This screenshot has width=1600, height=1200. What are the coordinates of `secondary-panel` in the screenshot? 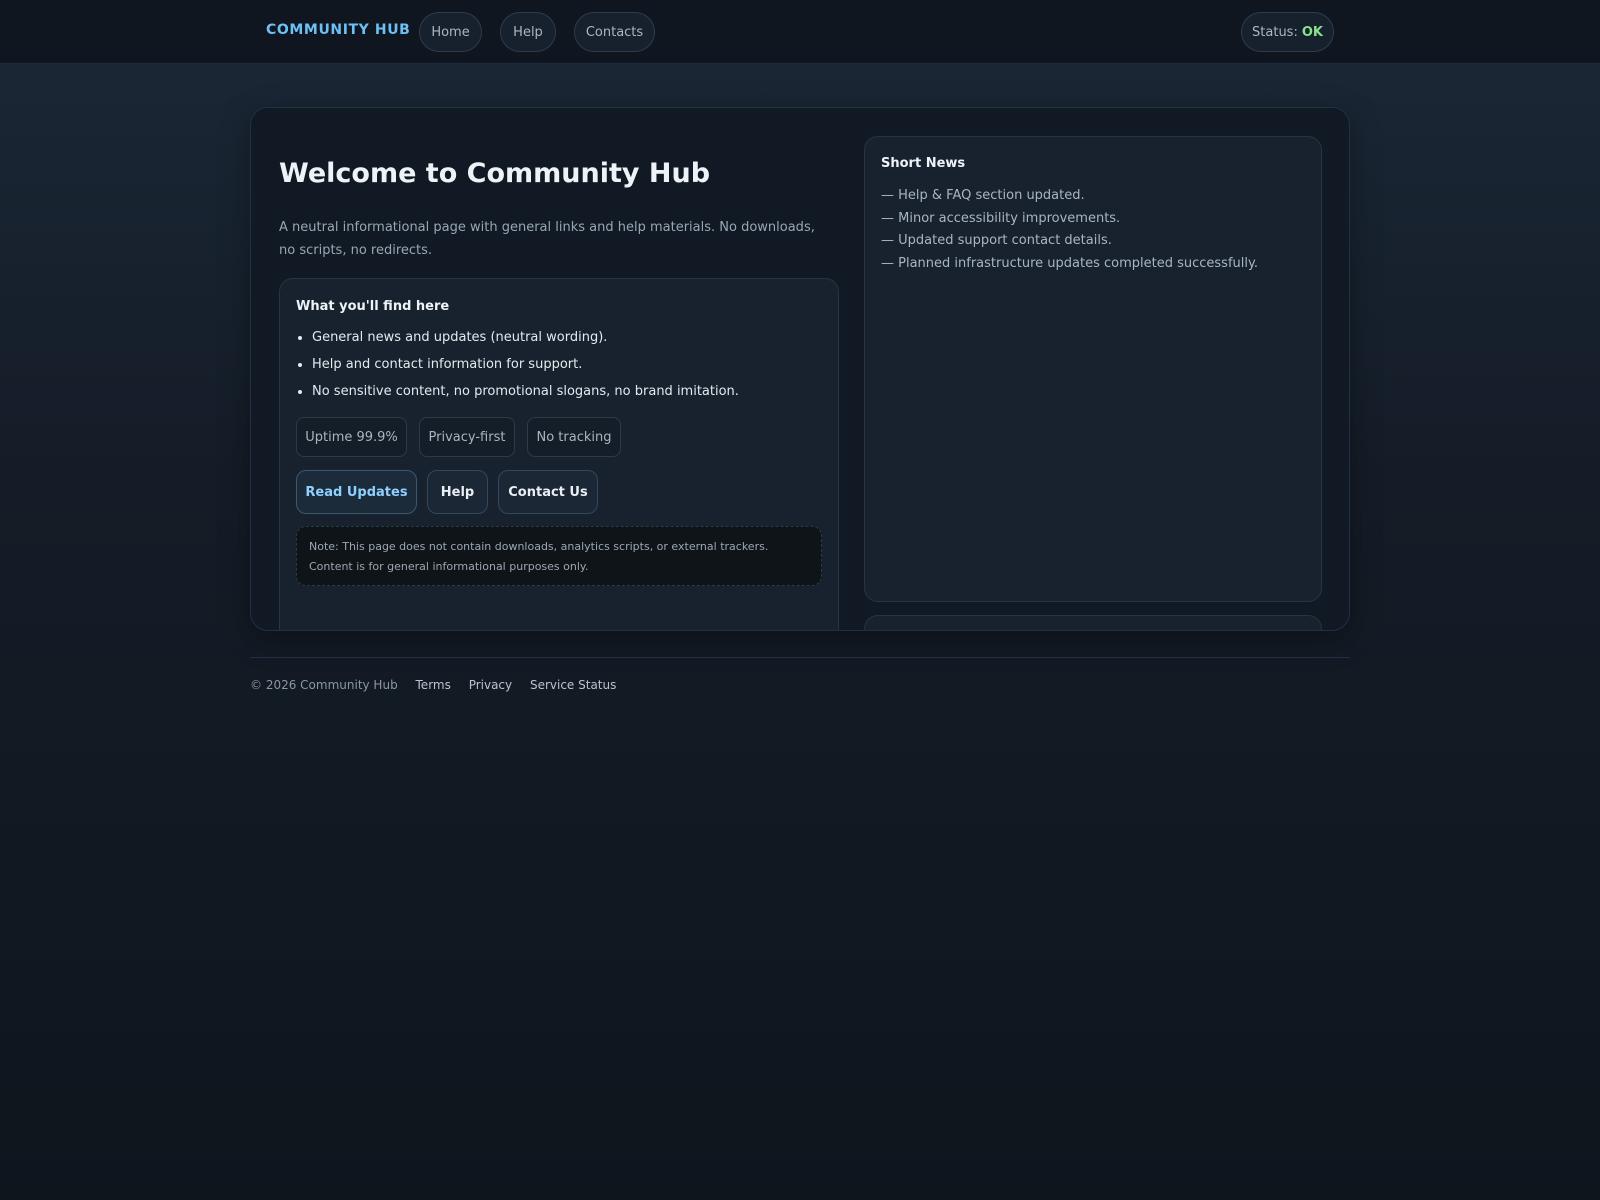 It's located at (1093, 622).